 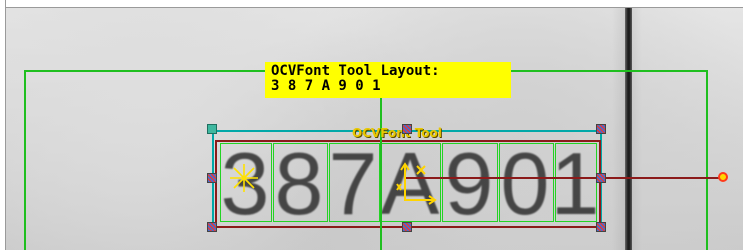 What do you see at coordinates (601, 178) in the screenshot?
I see `resize-handle-right` at bounding box center [601, 178].